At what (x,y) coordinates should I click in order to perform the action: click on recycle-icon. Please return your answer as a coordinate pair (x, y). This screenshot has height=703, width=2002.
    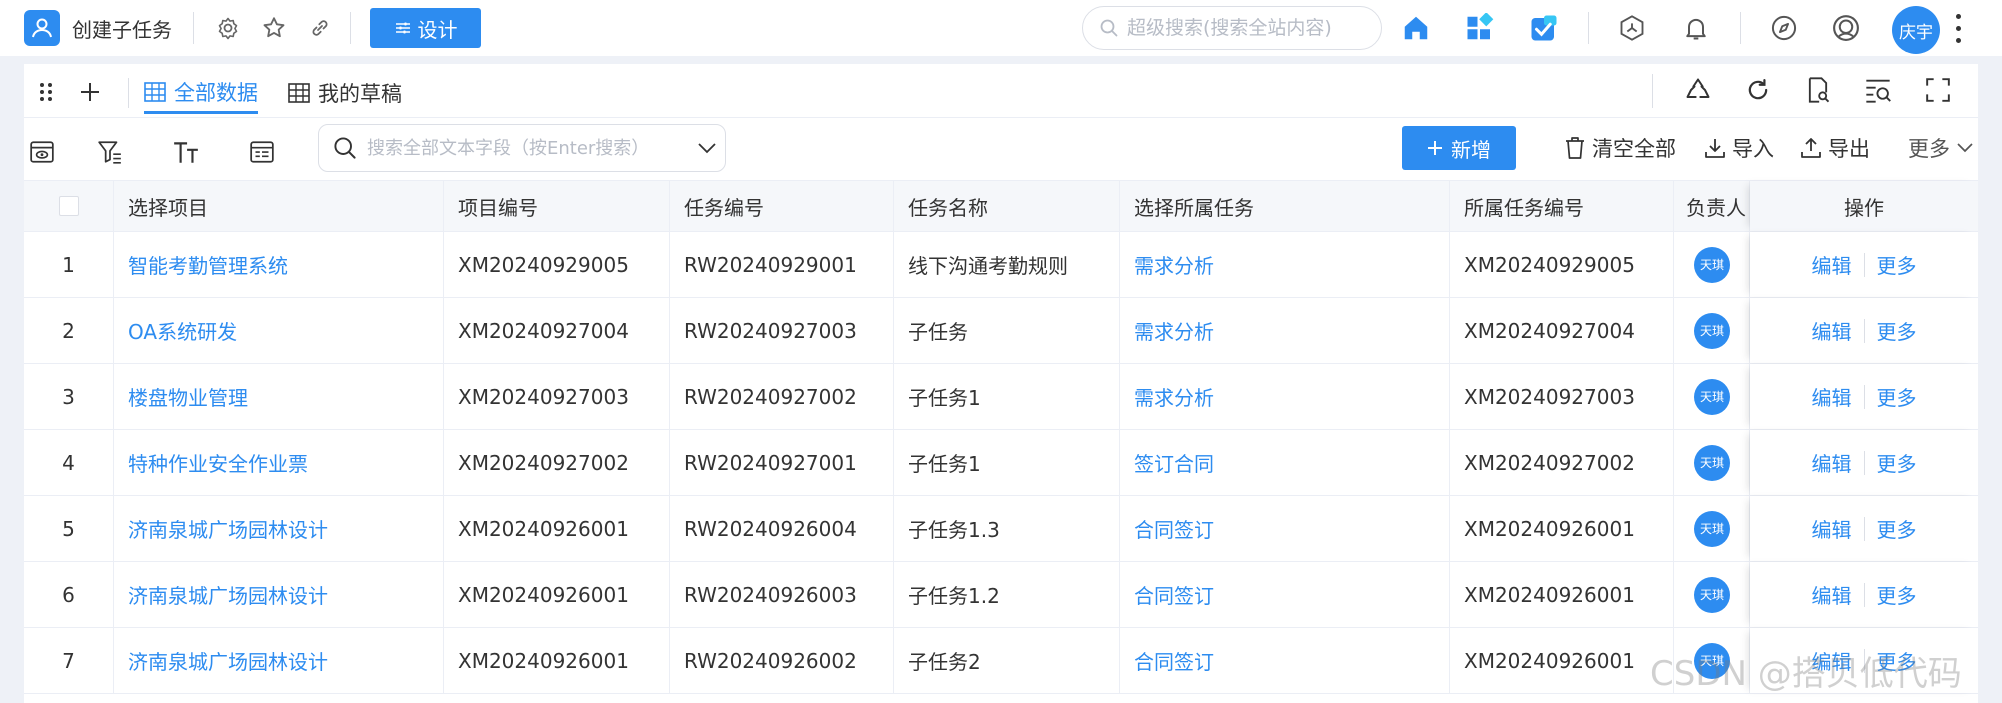
    Looking at the image, I should click on (1698, 90).